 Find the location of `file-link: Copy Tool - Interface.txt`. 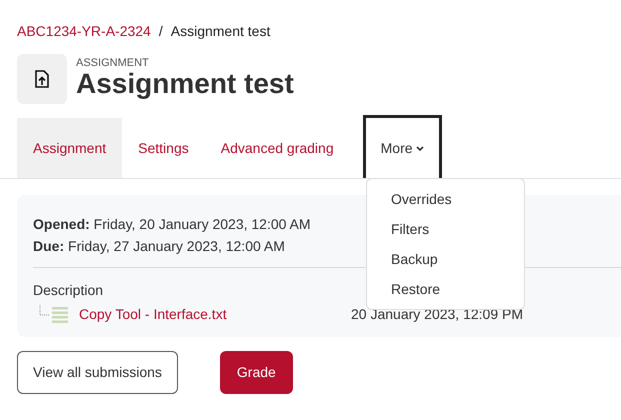

file-link: Copy Tool - Interface.txt is located at coordinates (215, 314).